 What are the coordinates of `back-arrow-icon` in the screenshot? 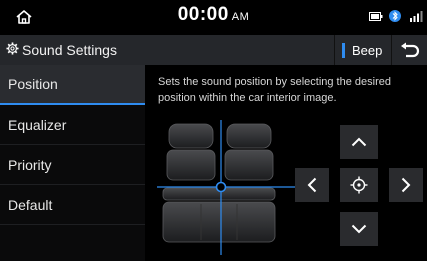 It's located at (409, 50).